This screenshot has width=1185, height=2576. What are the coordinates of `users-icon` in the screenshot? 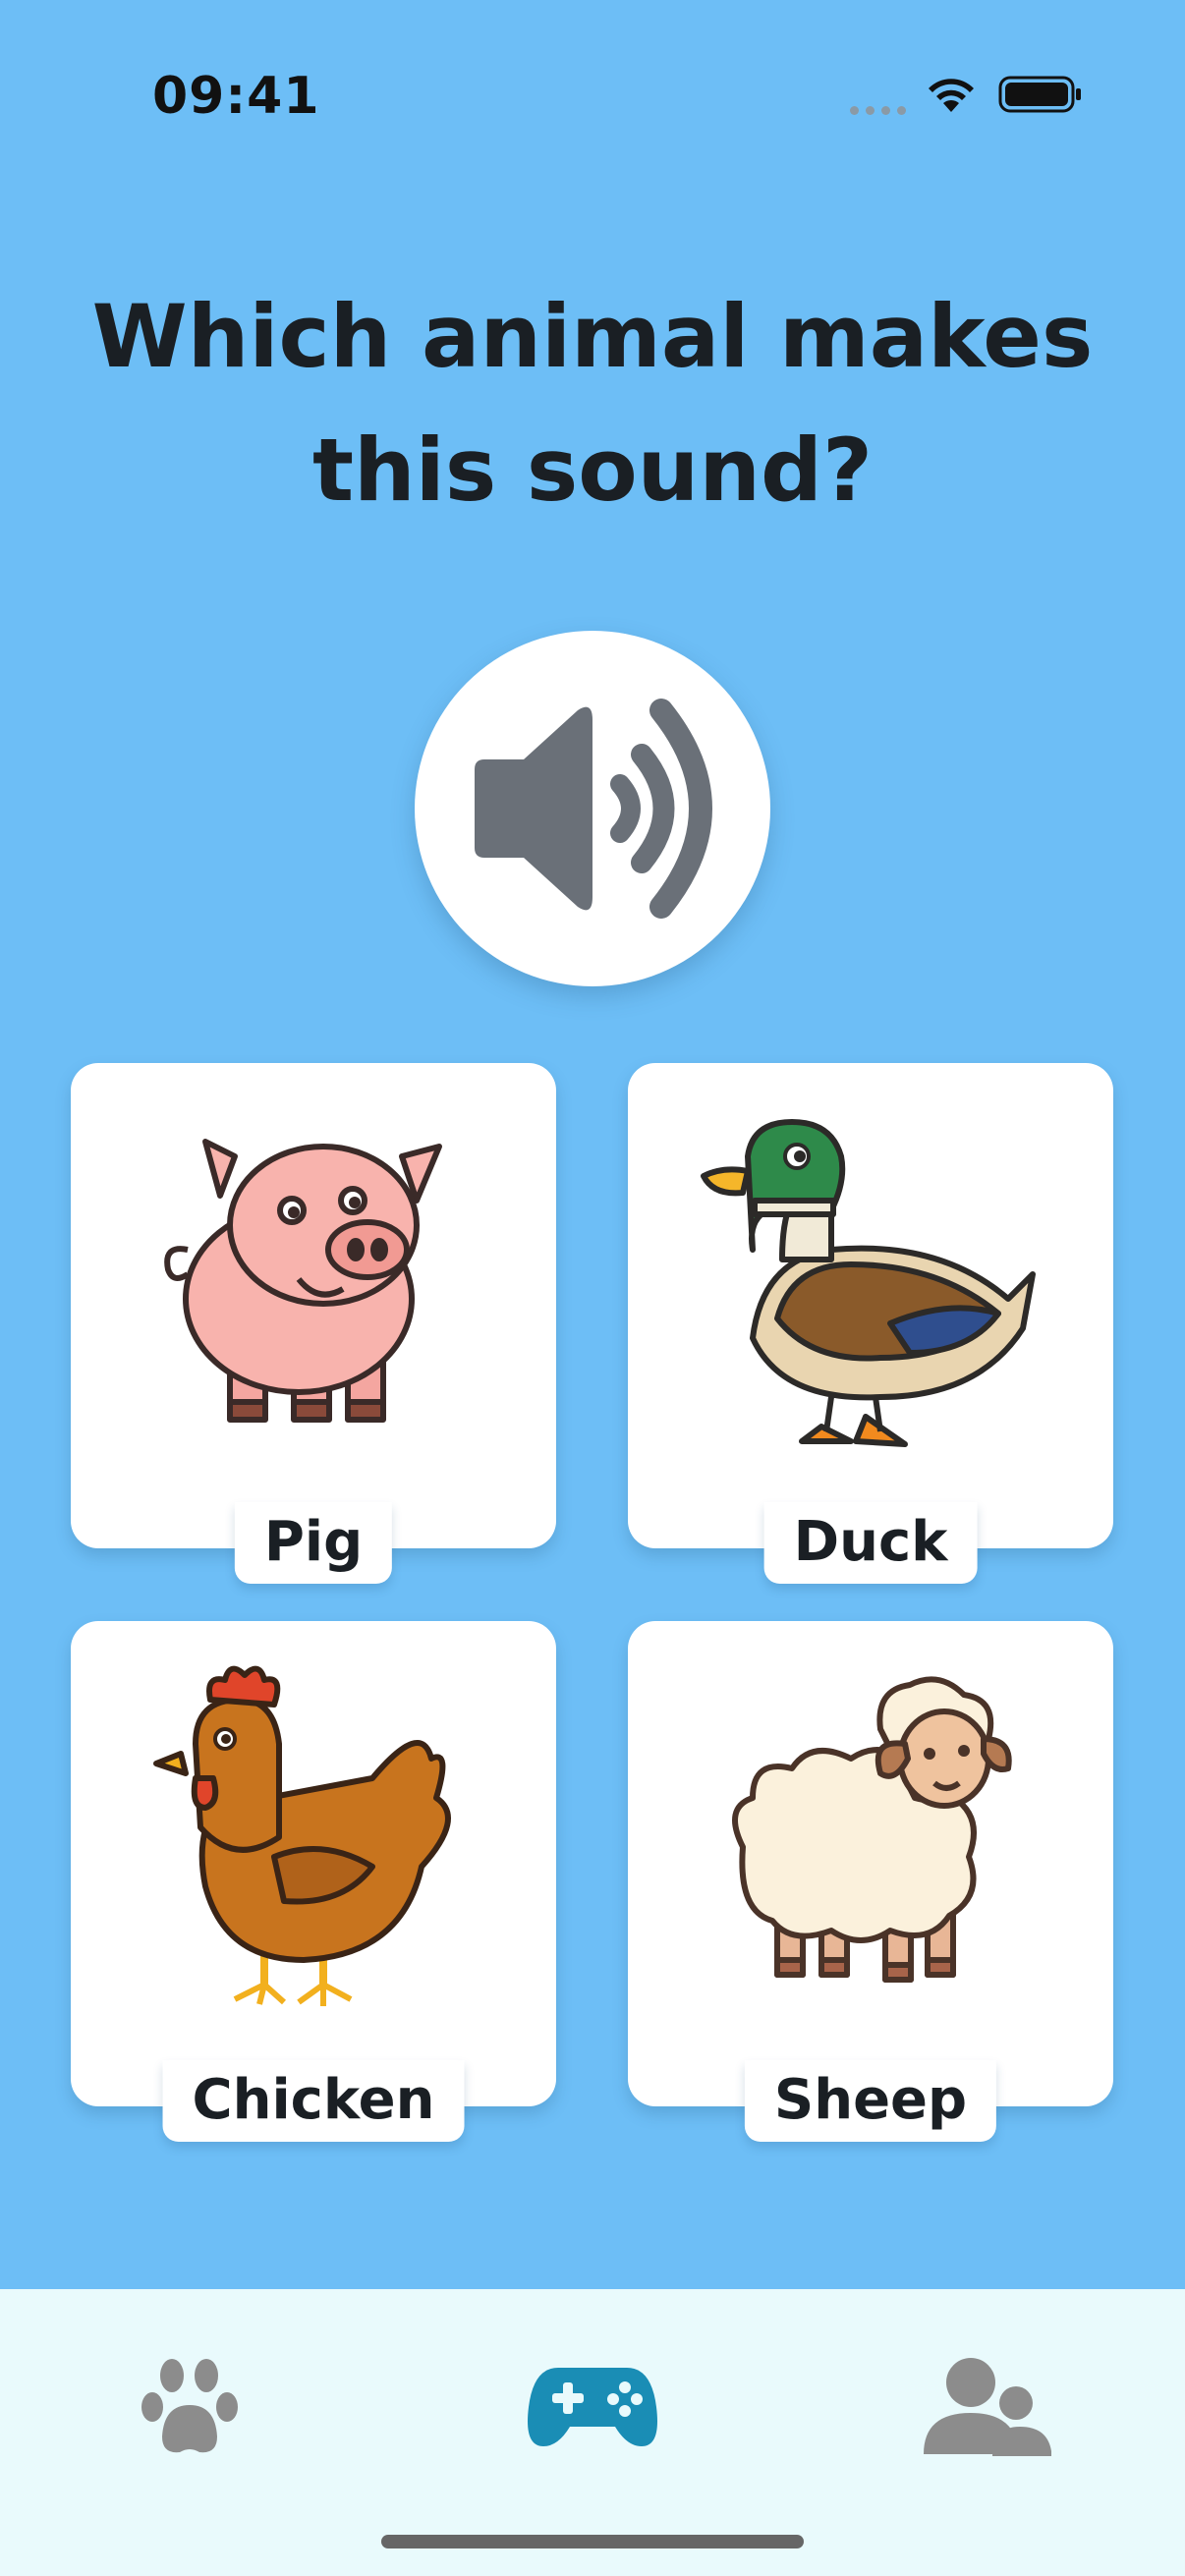 It's located at (988, 2407).